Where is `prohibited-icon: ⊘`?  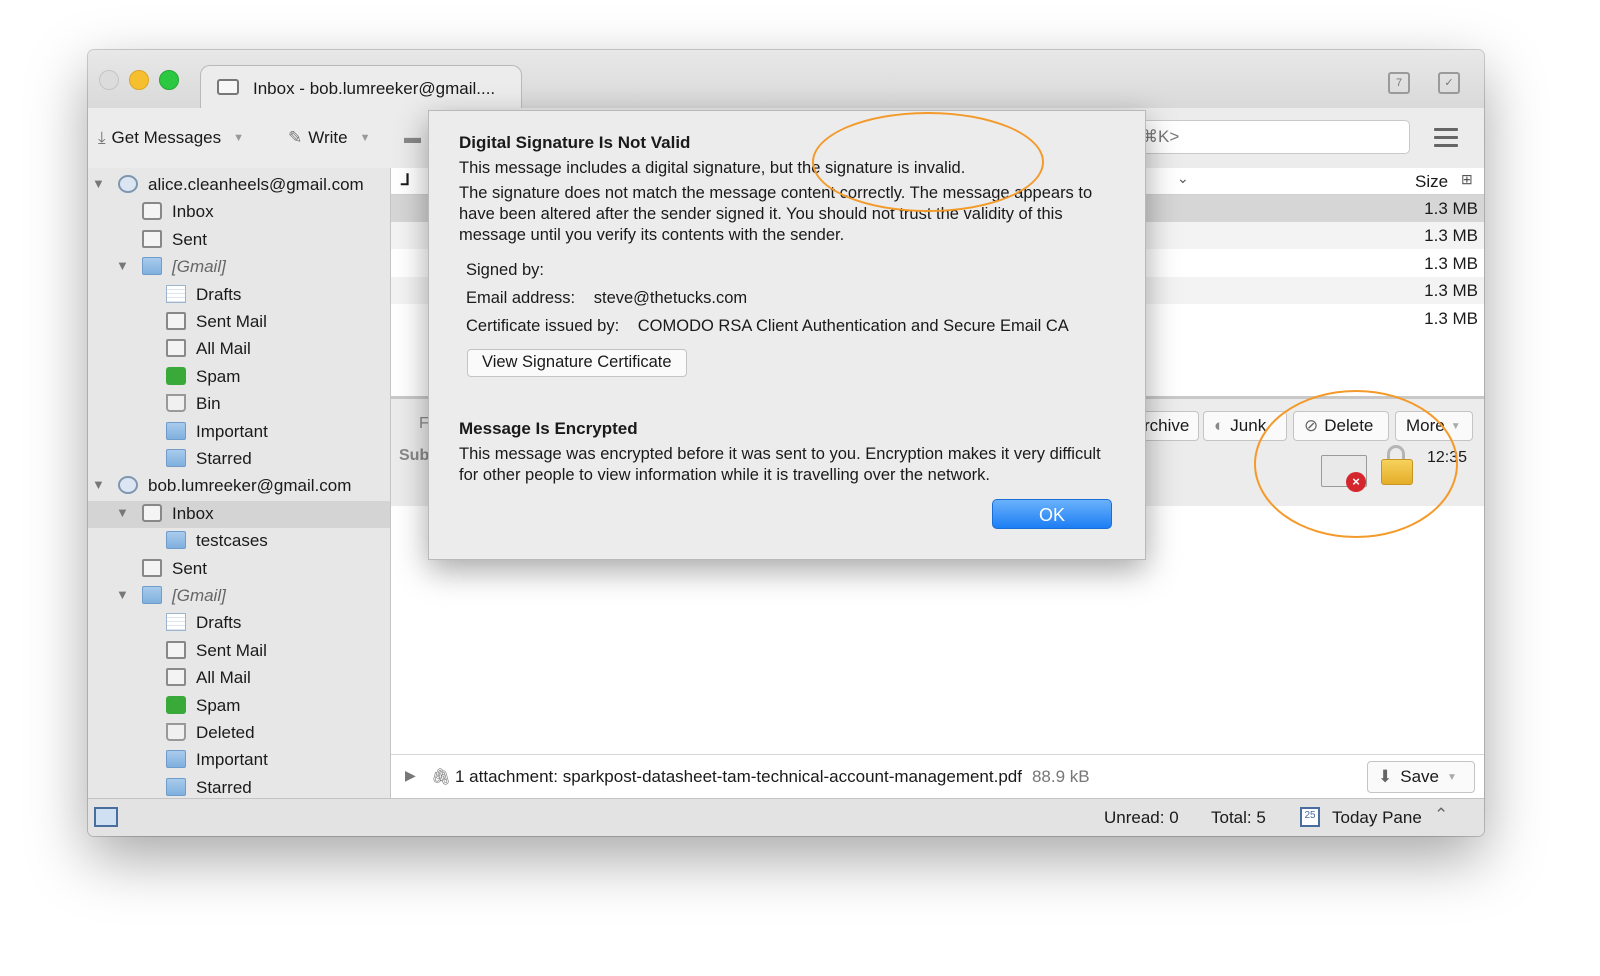 prohibited-icon: ⊘ is located at coordinates (1311, 425).